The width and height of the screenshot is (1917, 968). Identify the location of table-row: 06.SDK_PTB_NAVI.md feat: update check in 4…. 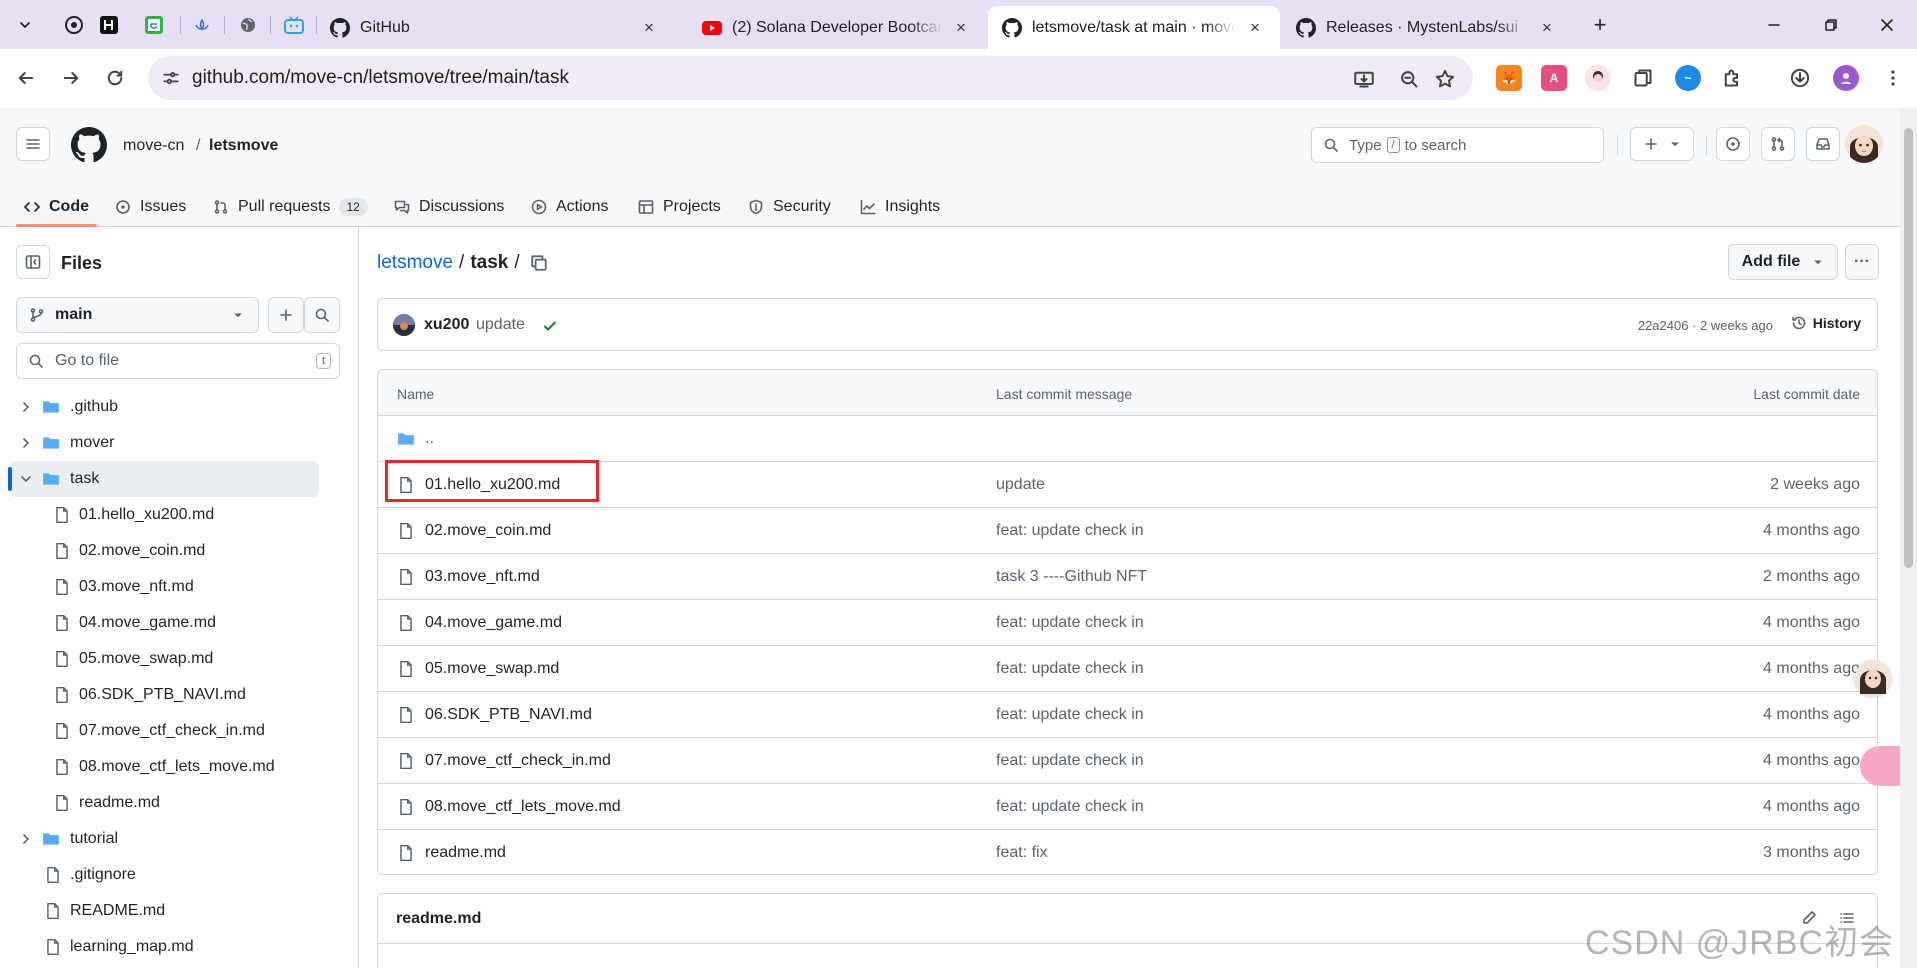
(1127, 715).